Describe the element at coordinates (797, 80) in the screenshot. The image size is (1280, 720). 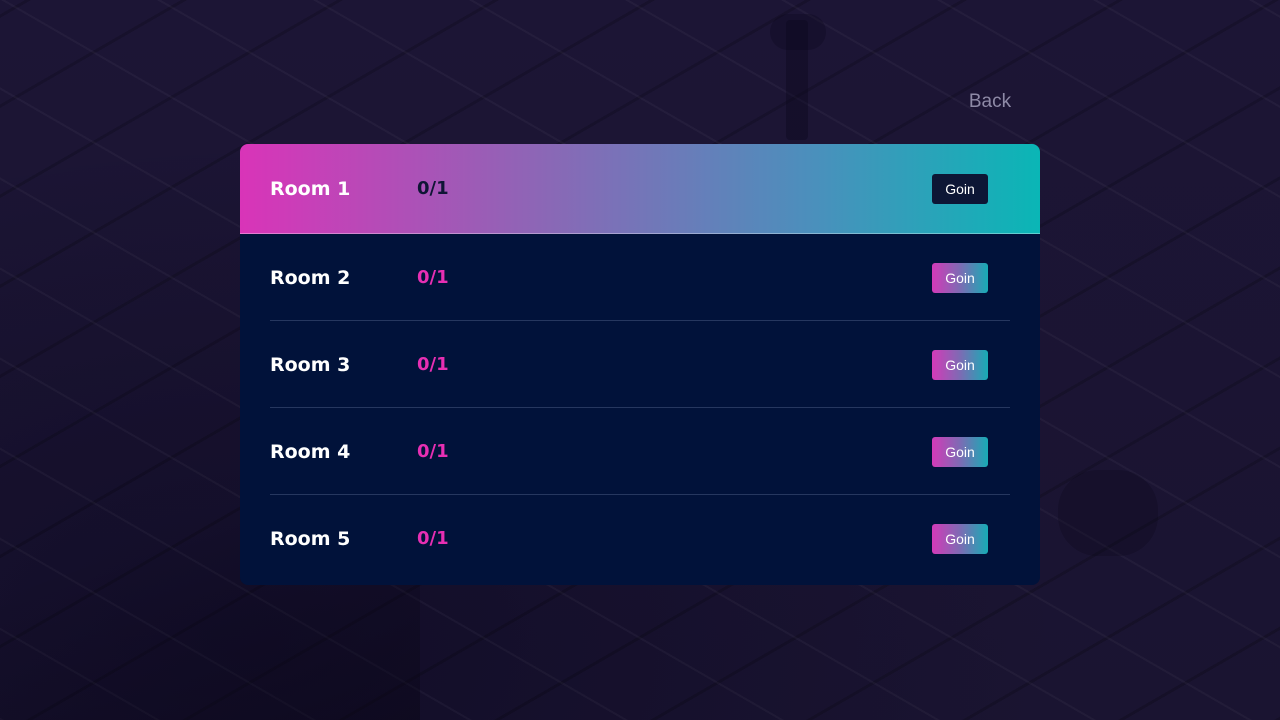
I see `background-post` at that location.